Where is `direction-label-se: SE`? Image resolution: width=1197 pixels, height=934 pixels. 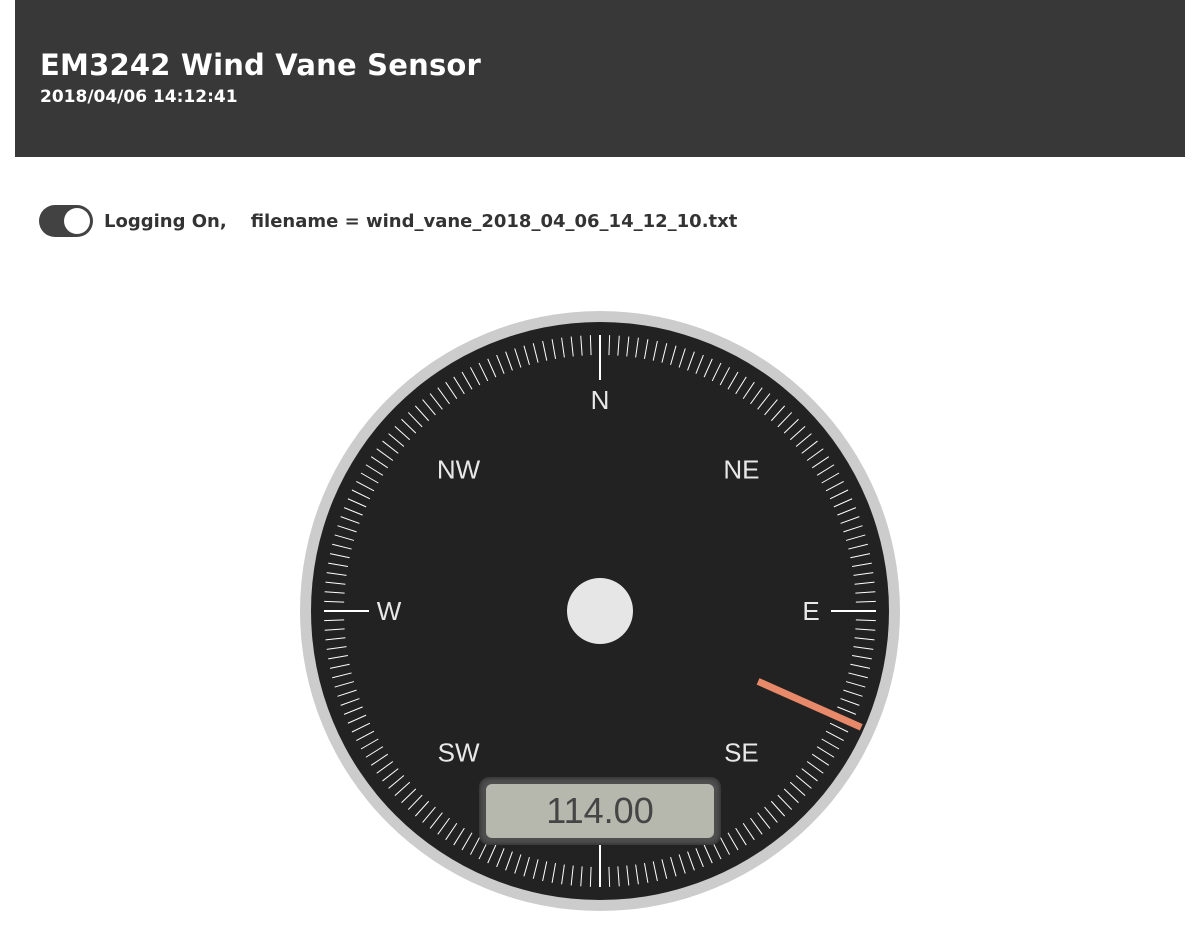
direction-label-se: SE is located at coordinates (741, 752).